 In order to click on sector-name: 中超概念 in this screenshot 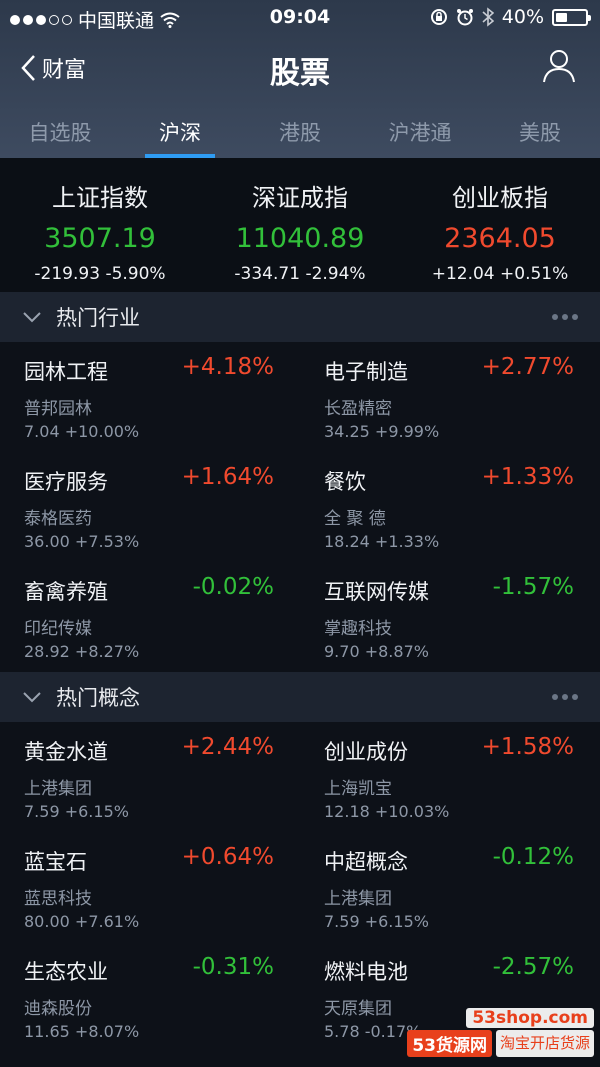, I will do `click(366, 862)`.